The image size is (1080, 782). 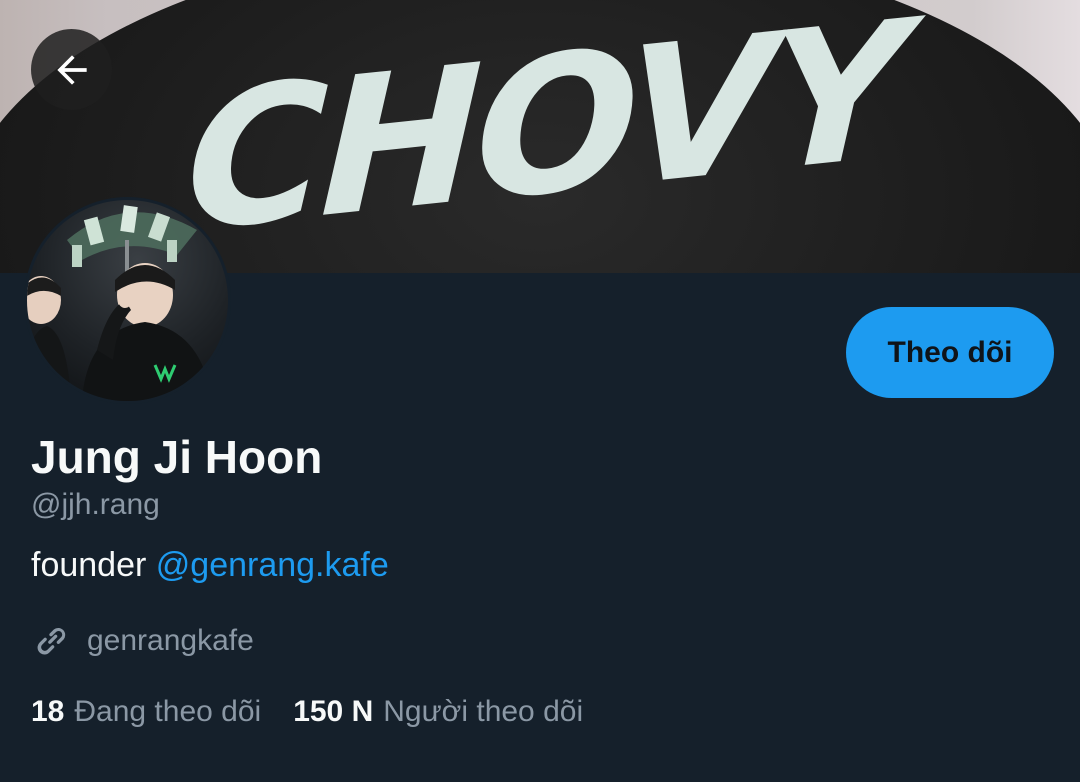 What do you see at coordinates (333, 711) in the screenshot?
I see `followers-count: 150 N` at bounding box center [333, 711].